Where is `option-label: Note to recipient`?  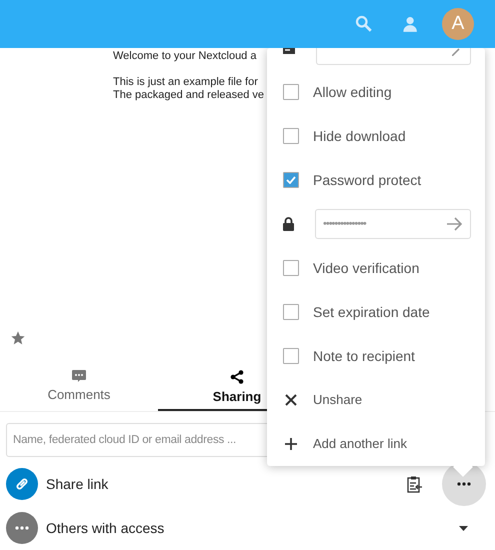 option-label: Note to recipient is located at coordinates (364, 356).